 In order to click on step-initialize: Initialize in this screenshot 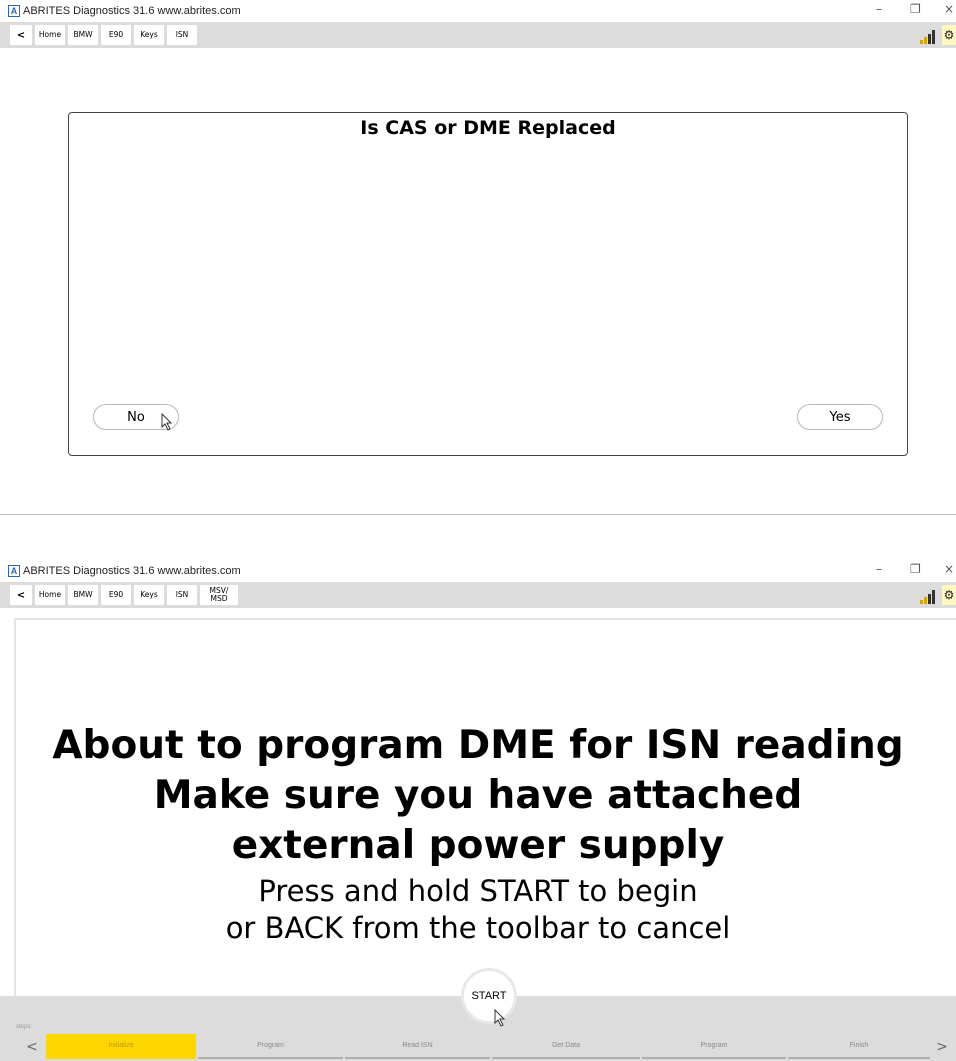, I will do `click(121, 1046)`.